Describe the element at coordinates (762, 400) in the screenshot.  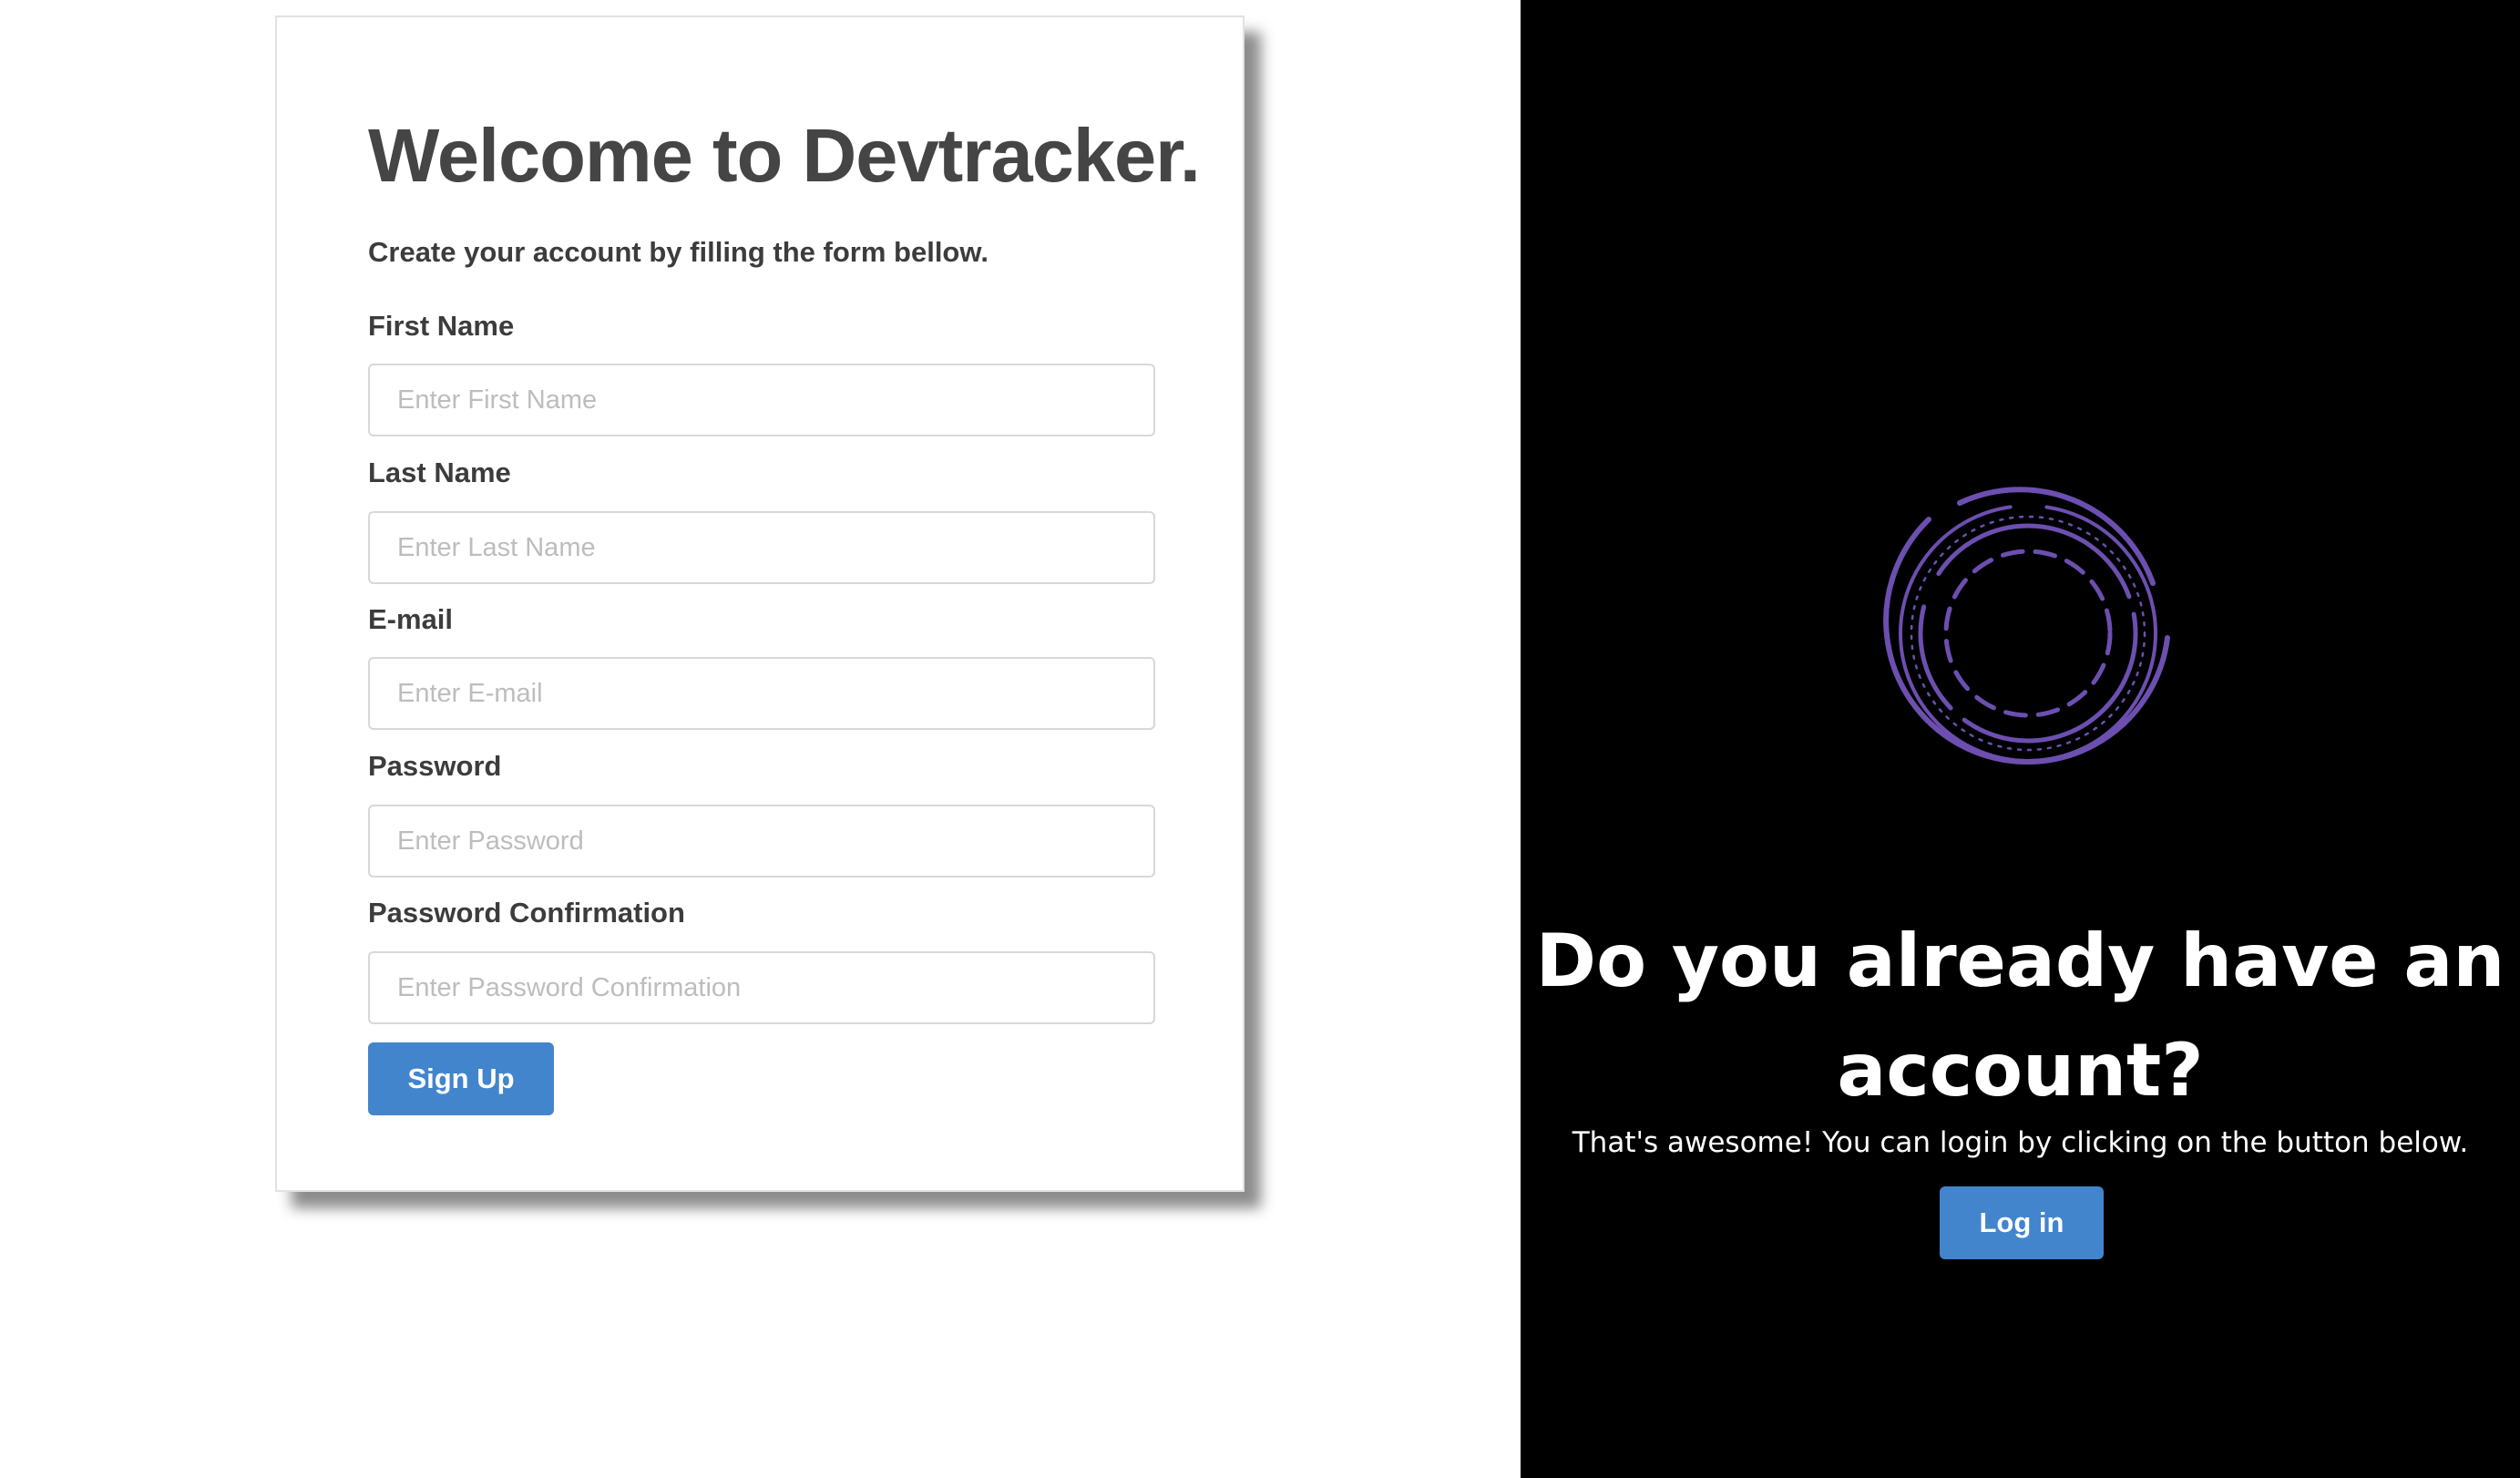
I see `first-name-field` at that location.